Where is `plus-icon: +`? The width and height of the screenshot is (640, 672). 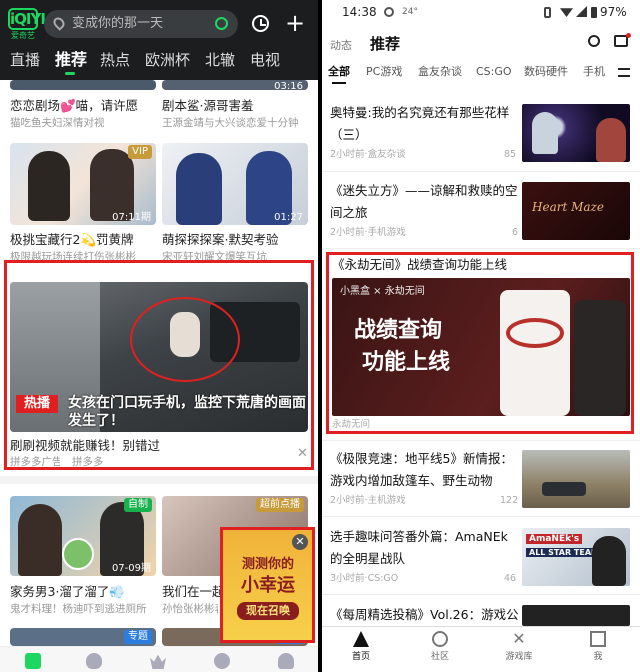
plus-icon: + is located at coordinates (295, 23).